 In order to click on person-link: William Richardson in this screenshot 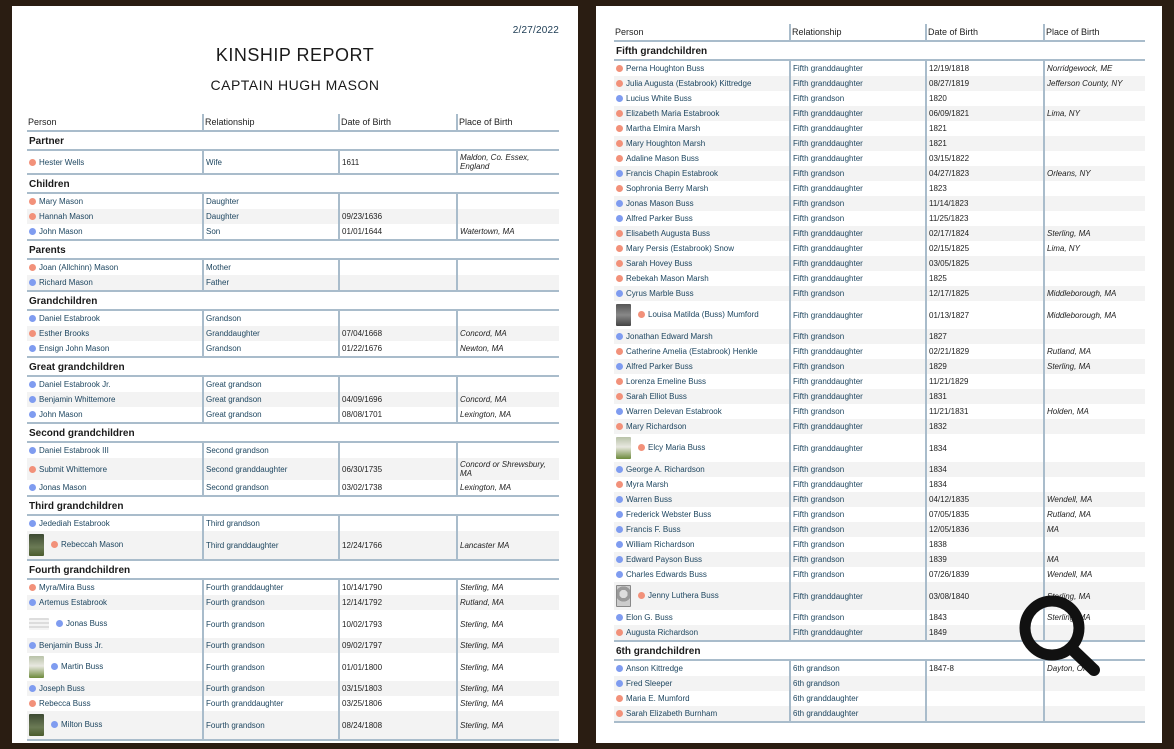, I will do `click(660, 544)`.